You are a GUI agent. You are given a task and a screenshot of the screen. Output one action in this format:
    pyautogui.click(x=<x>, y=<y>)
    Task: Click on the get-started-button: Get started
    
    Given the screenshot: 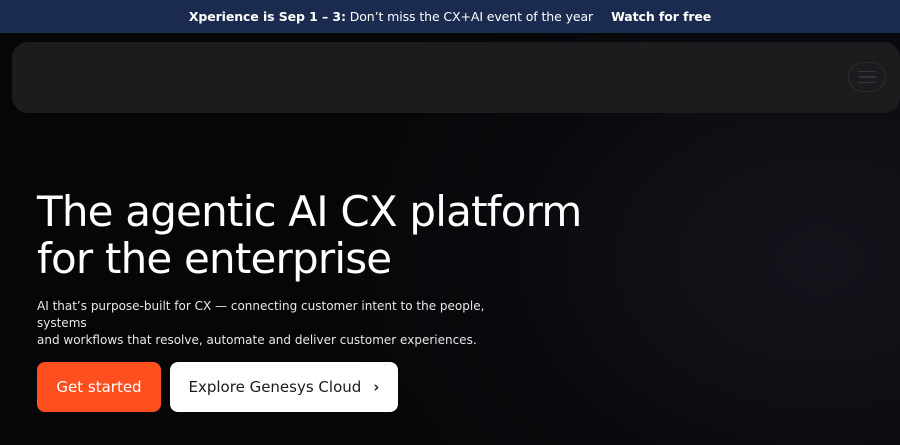 What is the action you would take?
    pyautogui.click(x=99, y=387)
    